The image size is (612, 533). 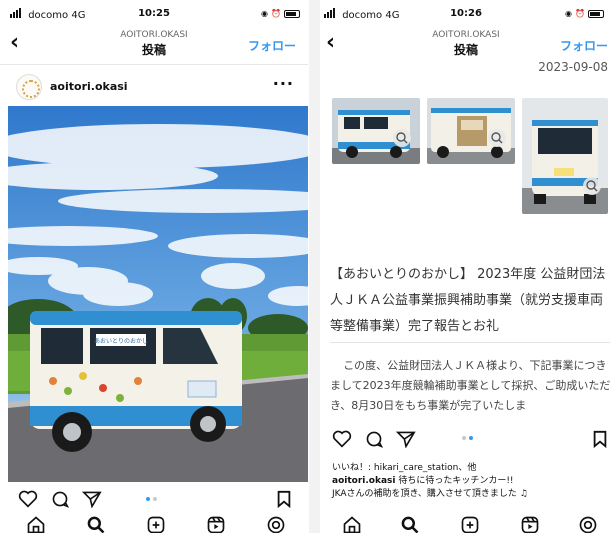 What do you see at coordinates (363, 481) in the screenshot?
I see `caption-username: aoitori.okasi` at bounding box center [363, 481].